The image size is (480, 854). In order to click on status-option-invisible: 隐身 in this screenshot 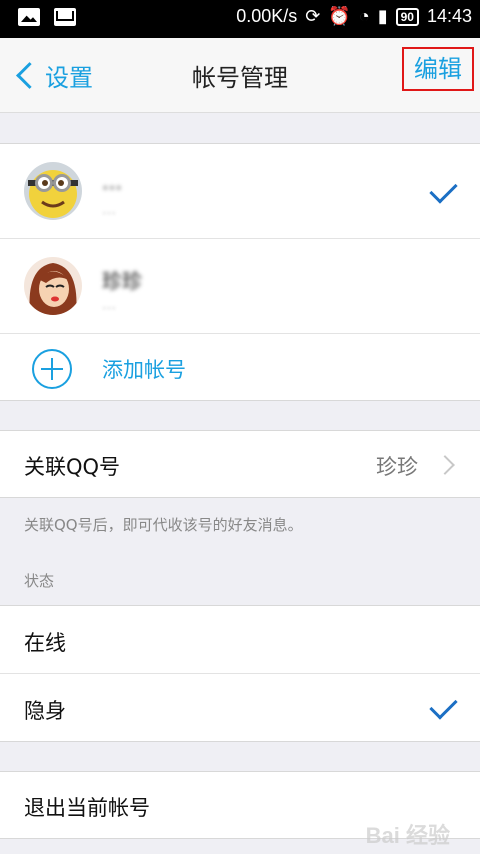, I will do `click(240, 707)`.